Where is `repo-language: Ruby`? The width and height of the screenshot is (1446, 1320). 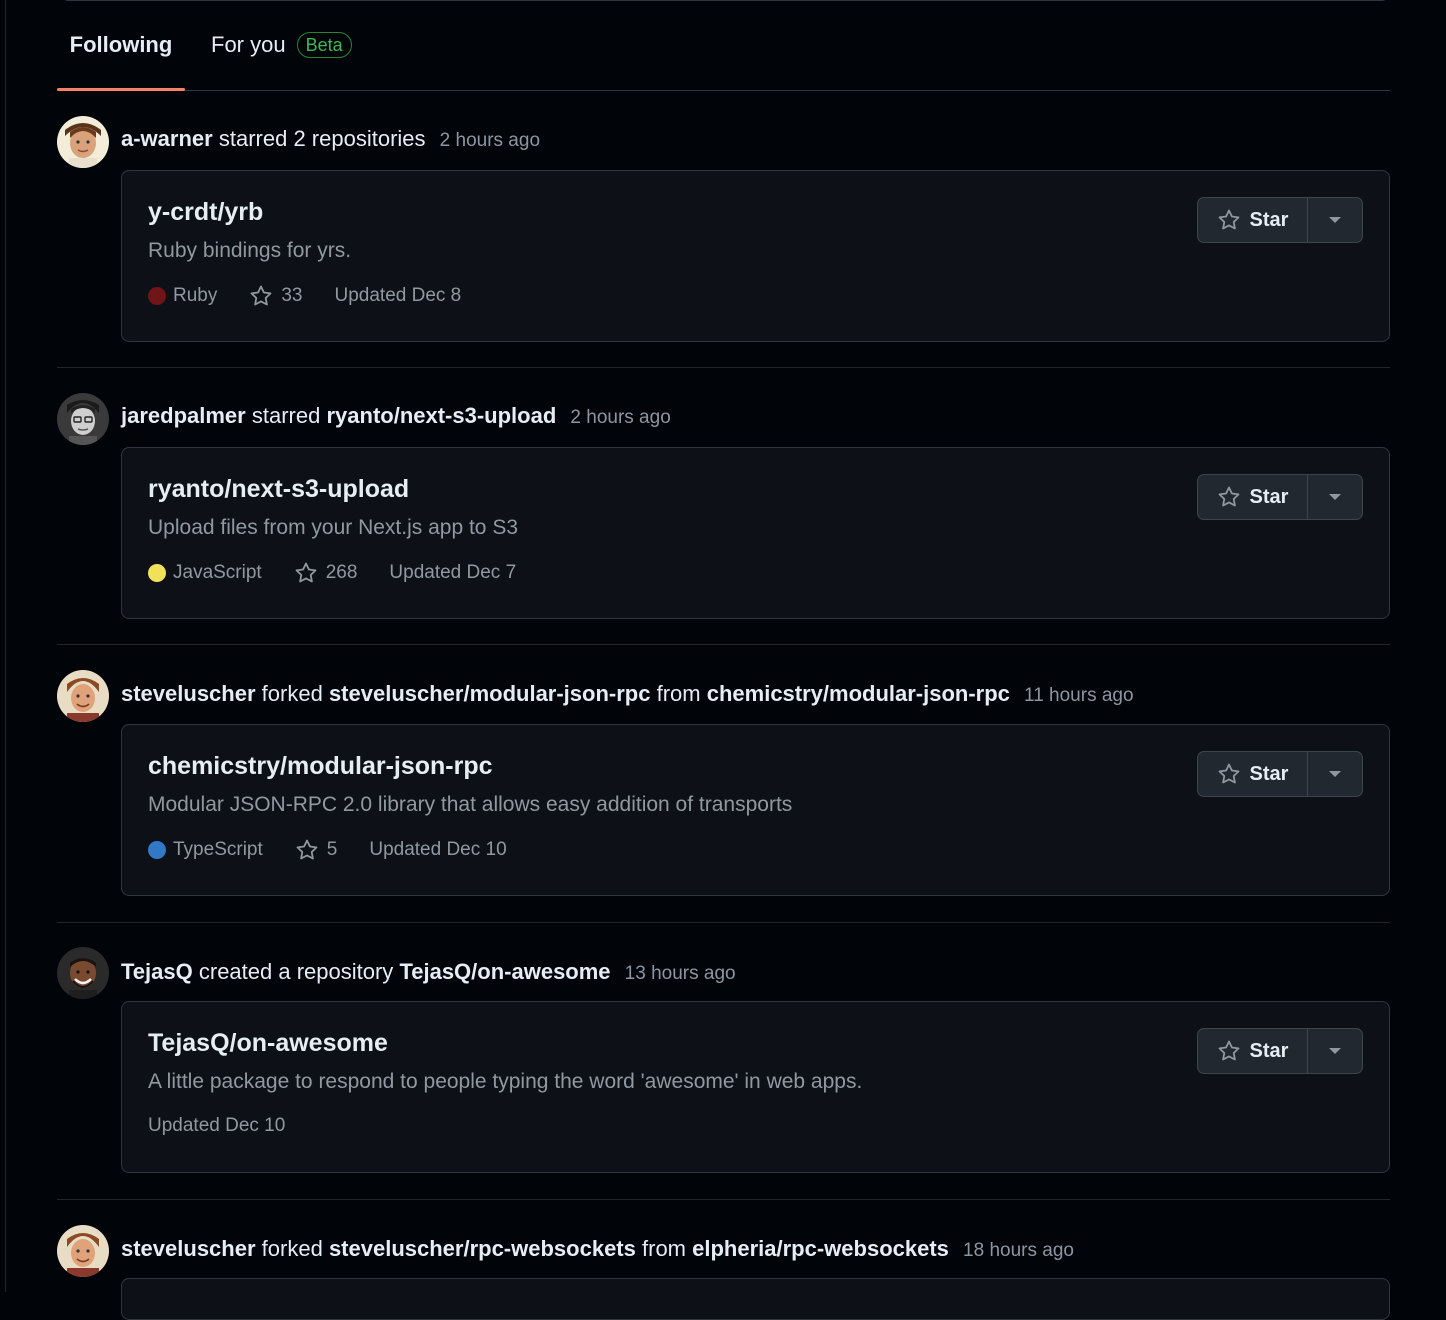 repo-language: Ruby is located at coordinates (182, 296).